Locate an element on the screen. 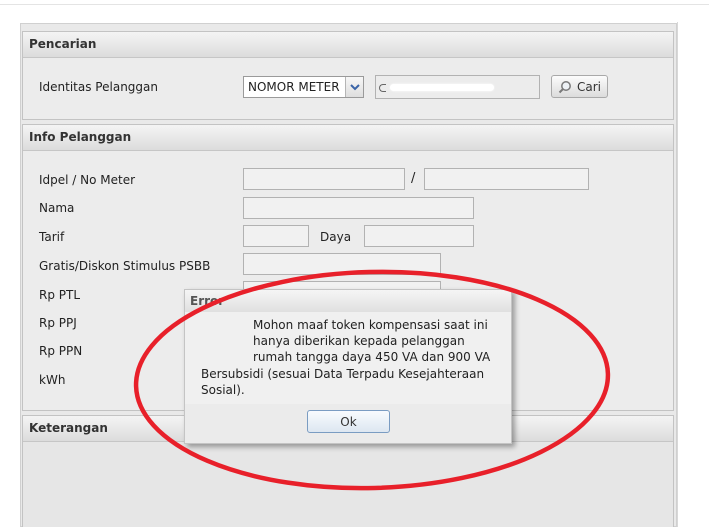 The height and width of the screenshot is (527, 709). idpel-label: Idpel / No Meter is located at coordinates (87, 180).